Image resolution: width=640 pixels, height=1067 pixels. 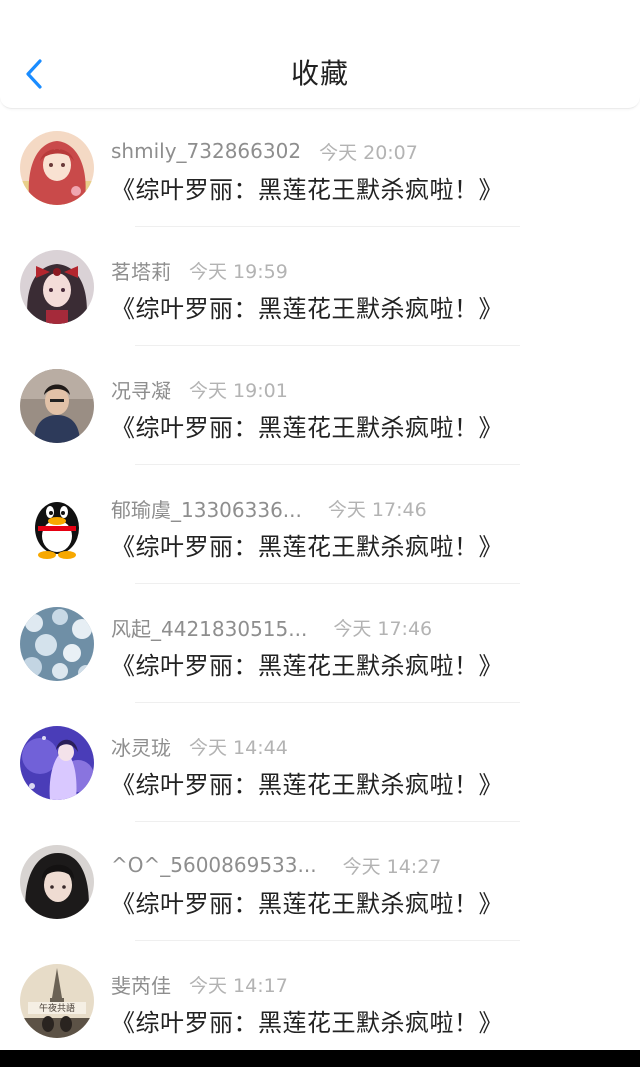 I want to click on username: 茗塔莉, so click(x=141, y=270).